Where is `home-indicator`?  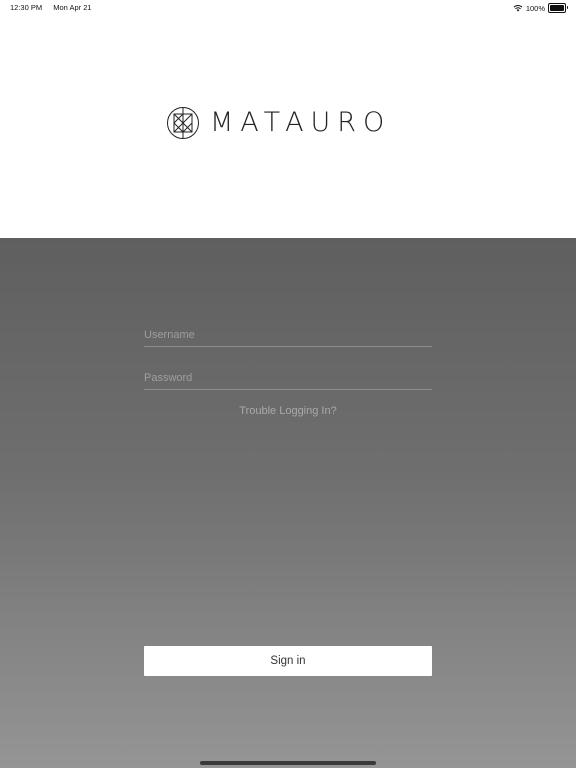
home-indicator is located at coordinates (288, 763).